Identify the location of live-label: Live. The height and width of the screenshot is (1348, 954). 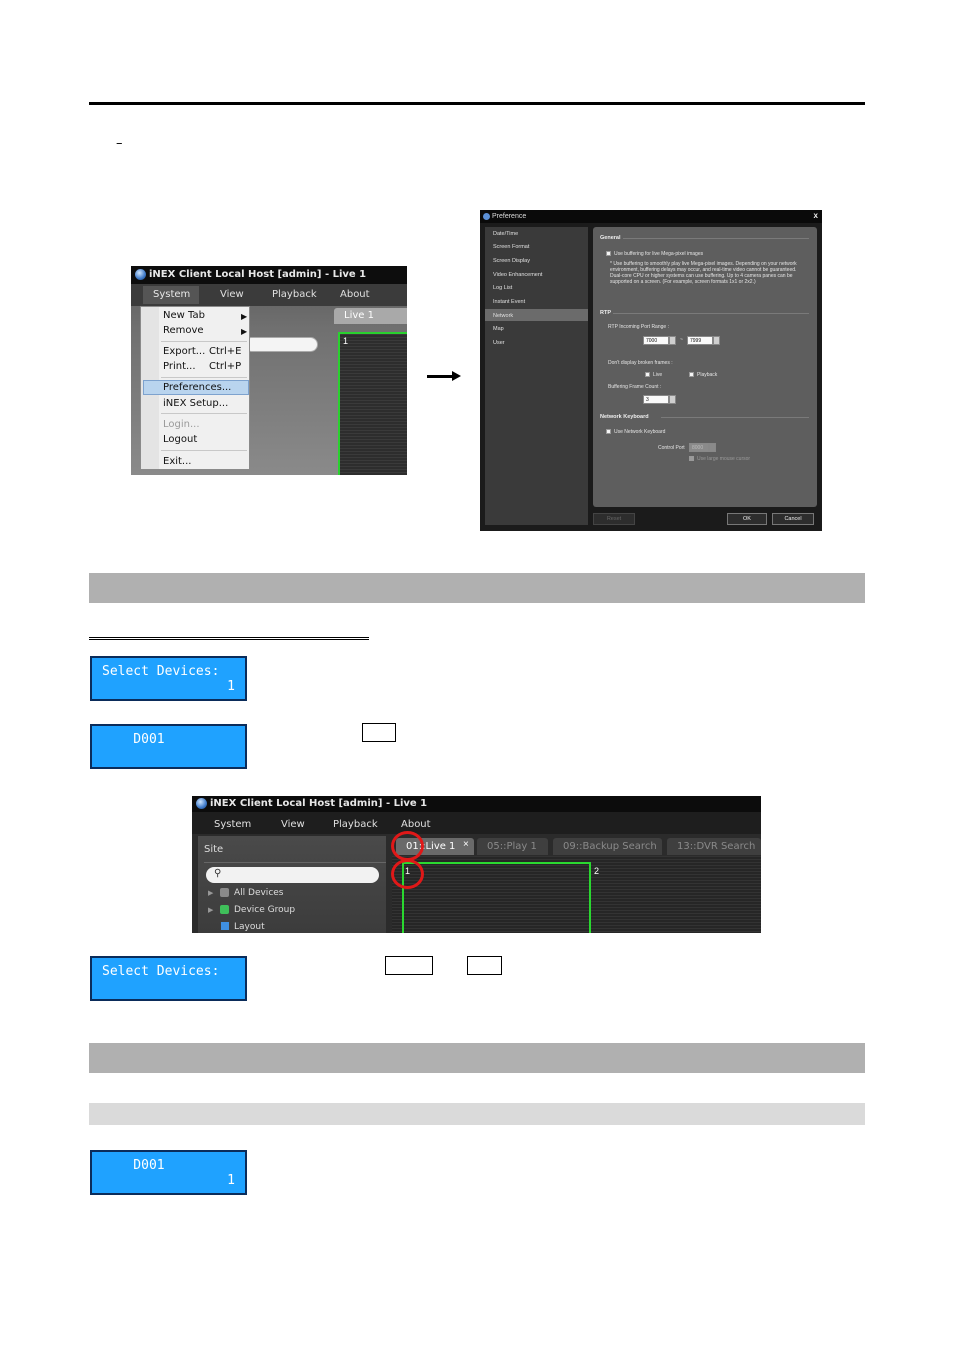
(658, 375).